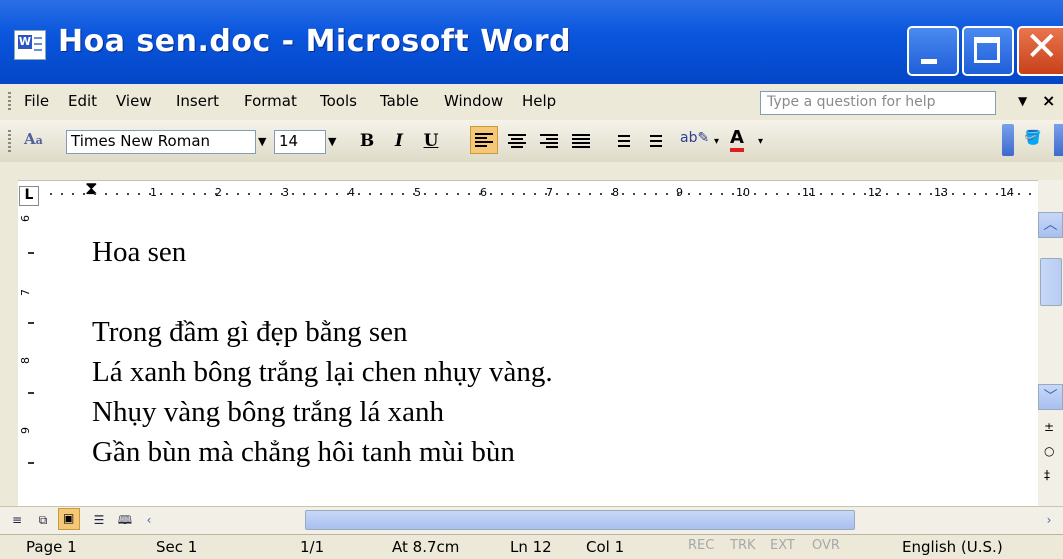  What do you see at coordinates (33, 139) in the screenshot?
I see `styles-icon: Aa` at bounding box center [33, 139].